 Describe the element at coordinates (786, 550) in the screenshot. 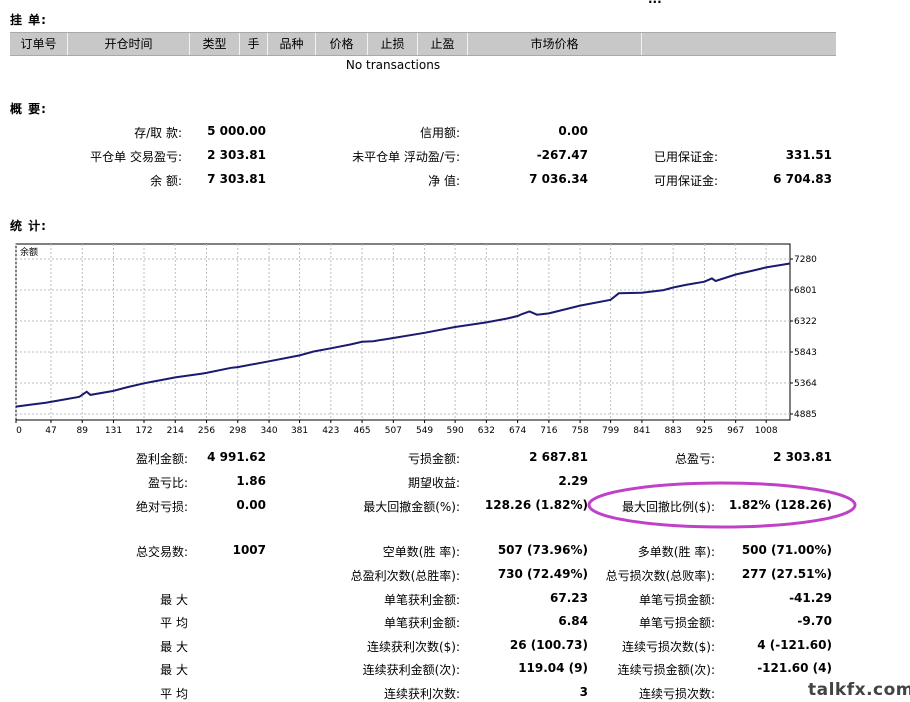

I see `stats-value-3: 500 (71.00%)` at that location.